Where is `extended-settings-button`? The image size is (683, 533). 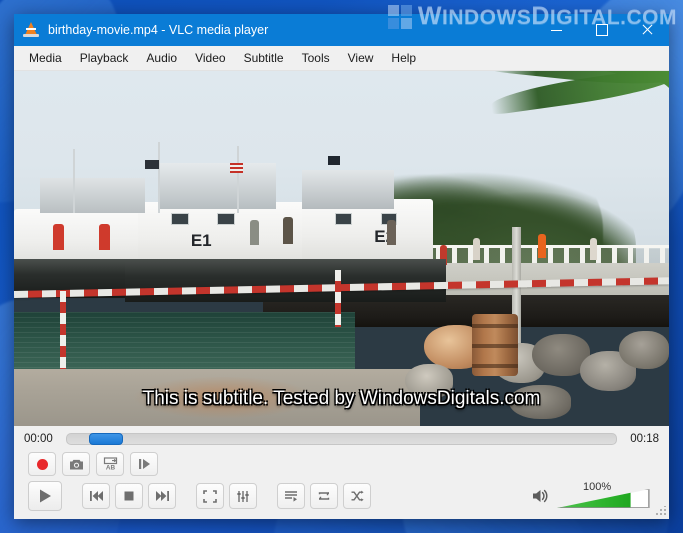
extended-settings-button is located at coordinates (243, 496).